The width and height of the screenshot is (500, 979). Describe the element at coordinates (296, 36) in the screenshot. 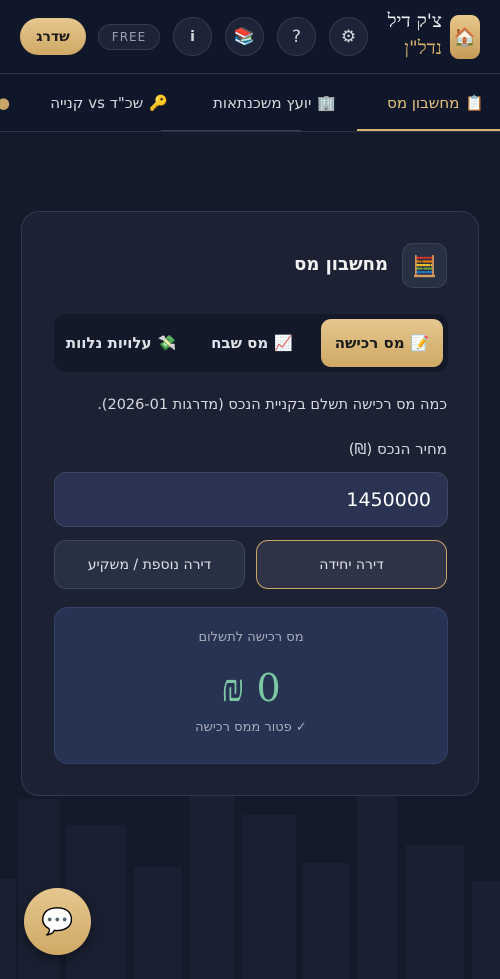

I see `help-icon: ?` at that location.